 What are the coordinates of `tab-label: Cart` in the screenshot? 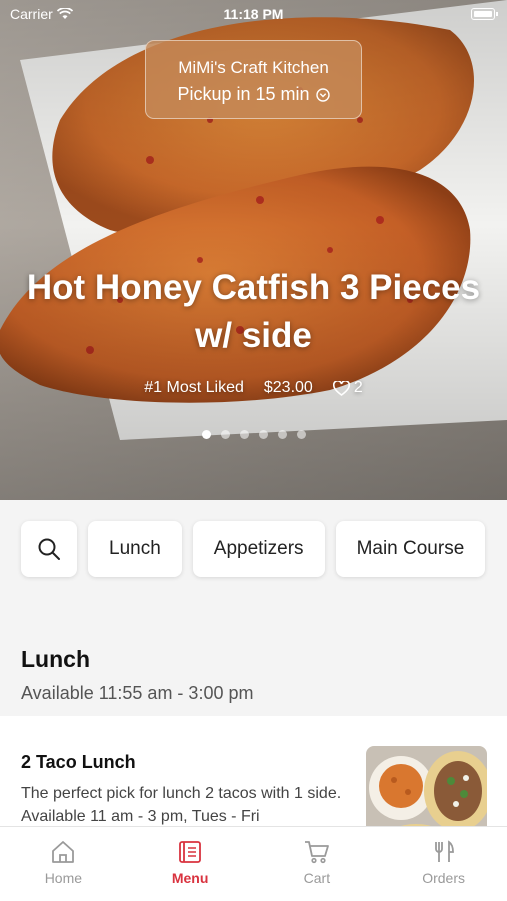 It's located at (317, 878).